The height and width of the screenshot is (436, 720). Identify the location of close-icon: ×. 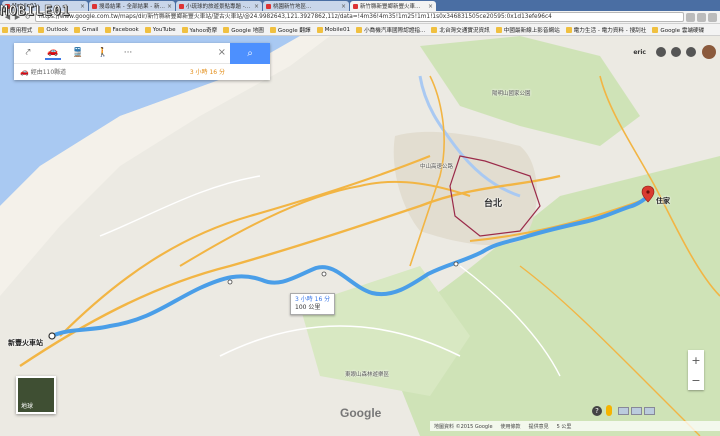
(222, 52).